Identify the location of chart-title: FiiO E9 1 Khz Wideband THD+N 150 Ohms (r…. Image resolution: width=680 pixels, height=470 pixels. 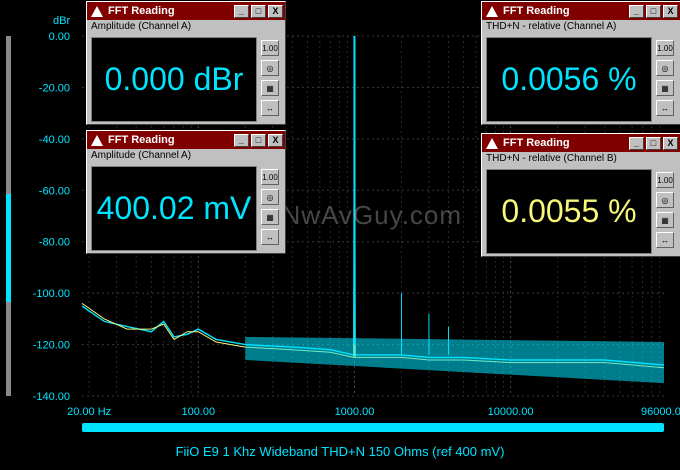
(340, 451).